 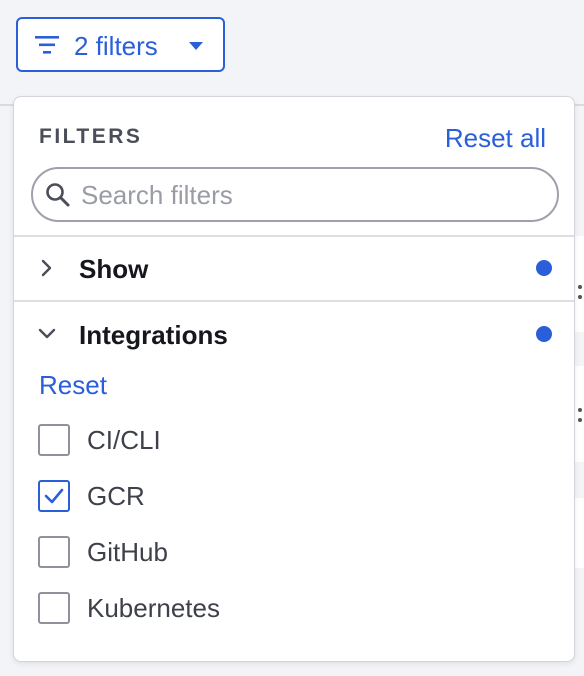 I want to click on search-icon, so click(x=58, y=195).